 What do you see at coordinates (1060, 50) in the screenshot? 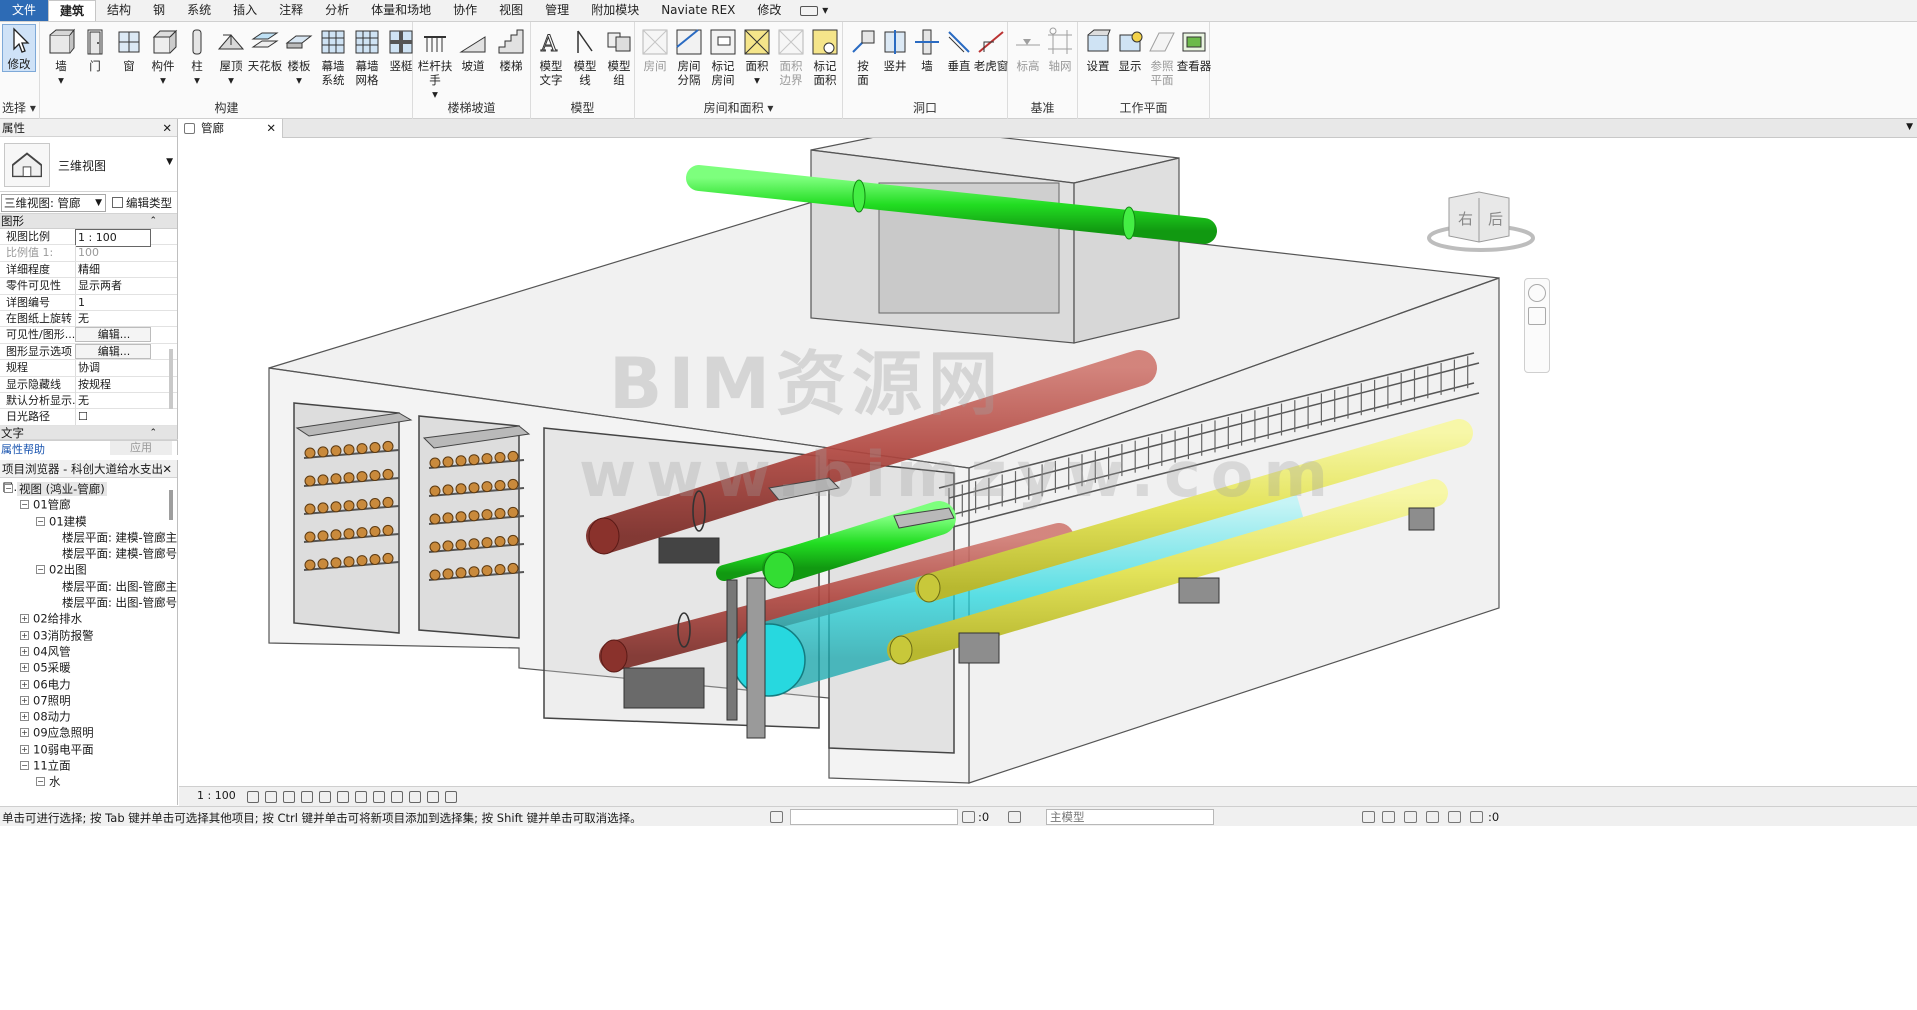
I see `datum-button-1: 轴网` at bounding box center [1060, 50].